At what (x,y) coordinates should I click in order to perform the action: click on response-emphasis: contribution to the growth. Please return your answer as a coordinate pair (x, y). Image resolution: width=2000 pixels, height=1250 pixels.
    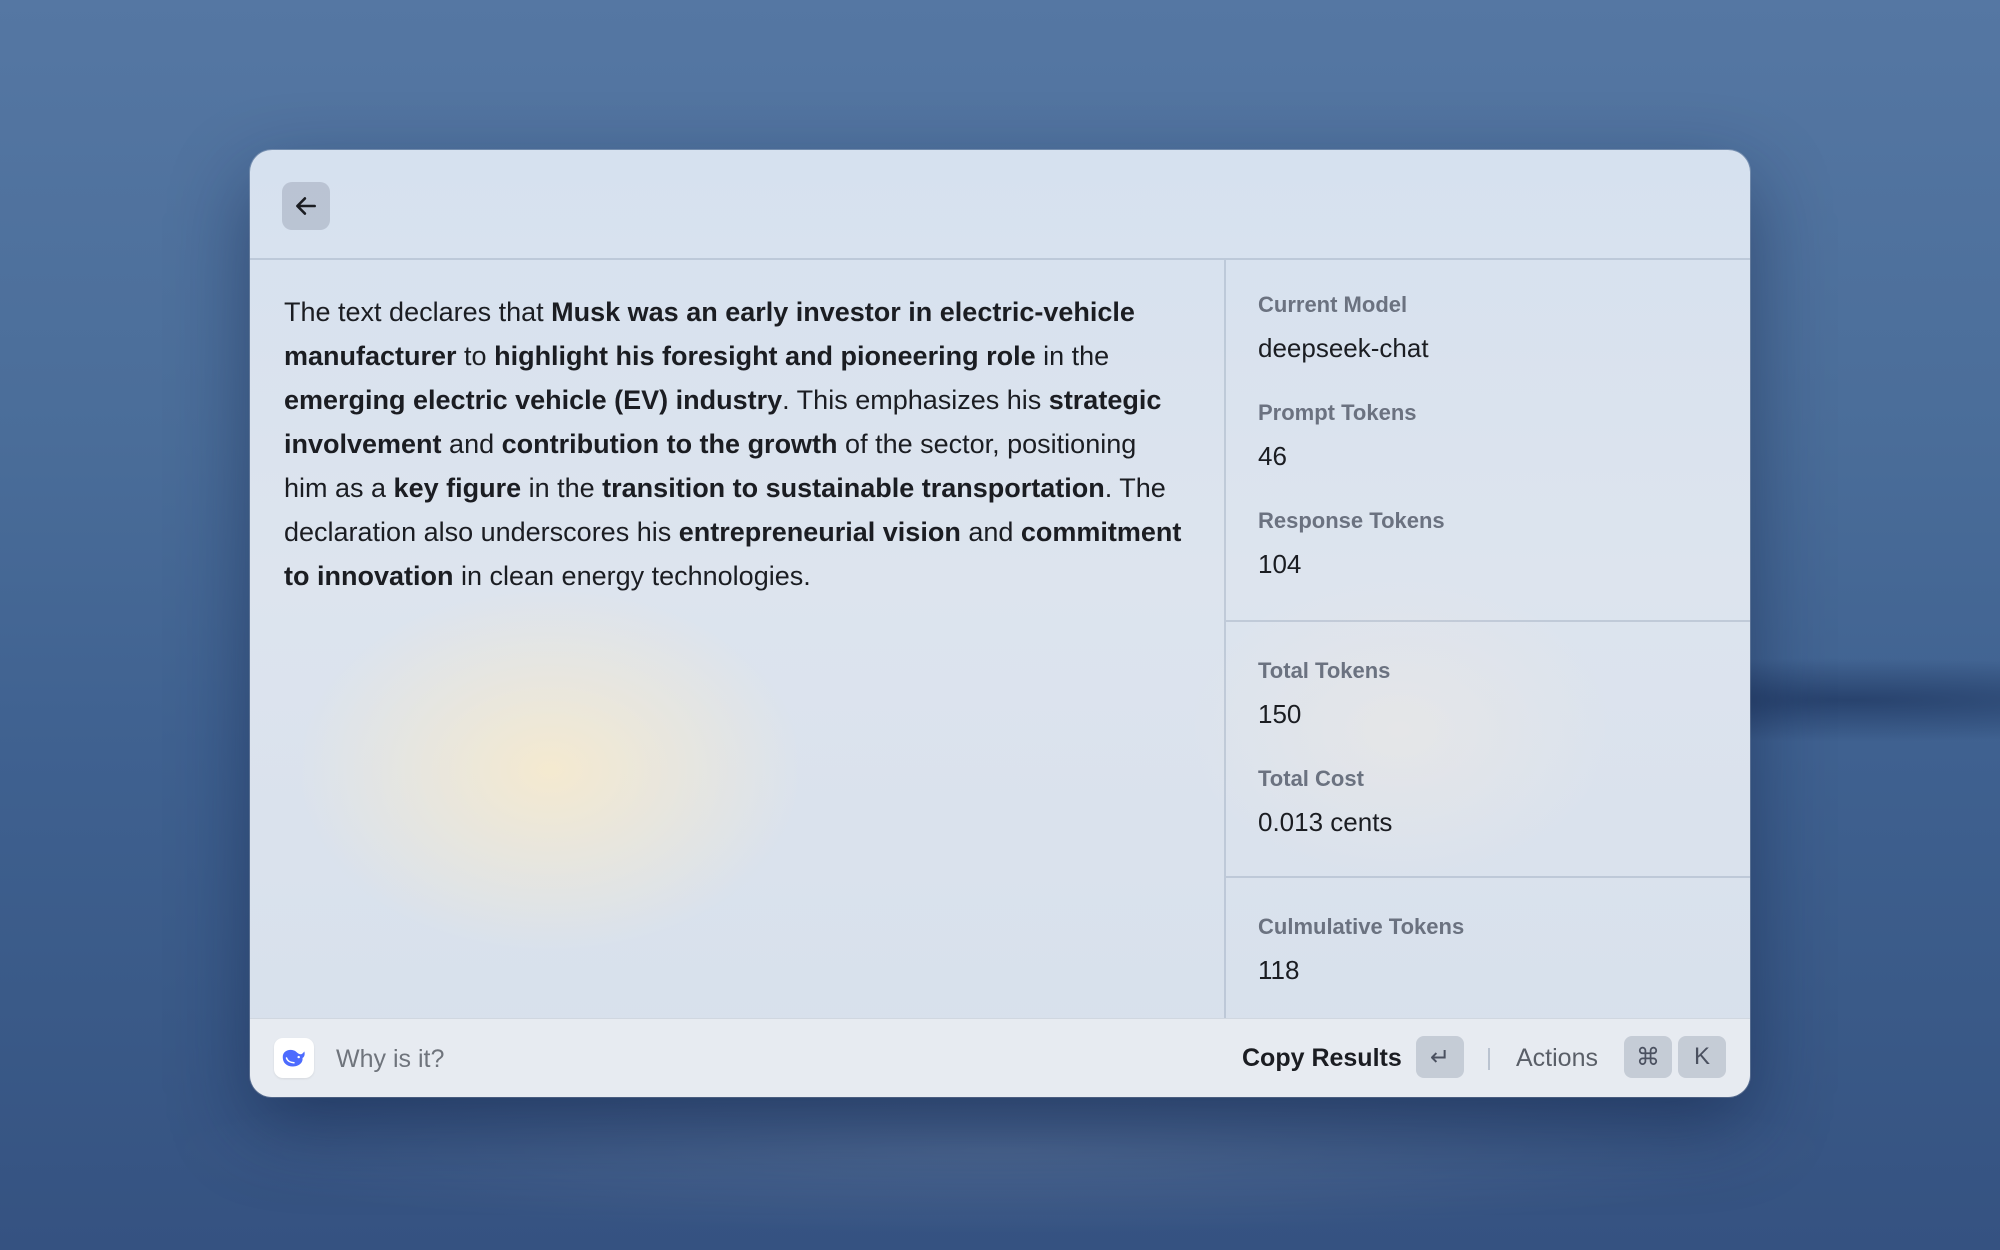
    Looking at the image, I should click on (669, 444).